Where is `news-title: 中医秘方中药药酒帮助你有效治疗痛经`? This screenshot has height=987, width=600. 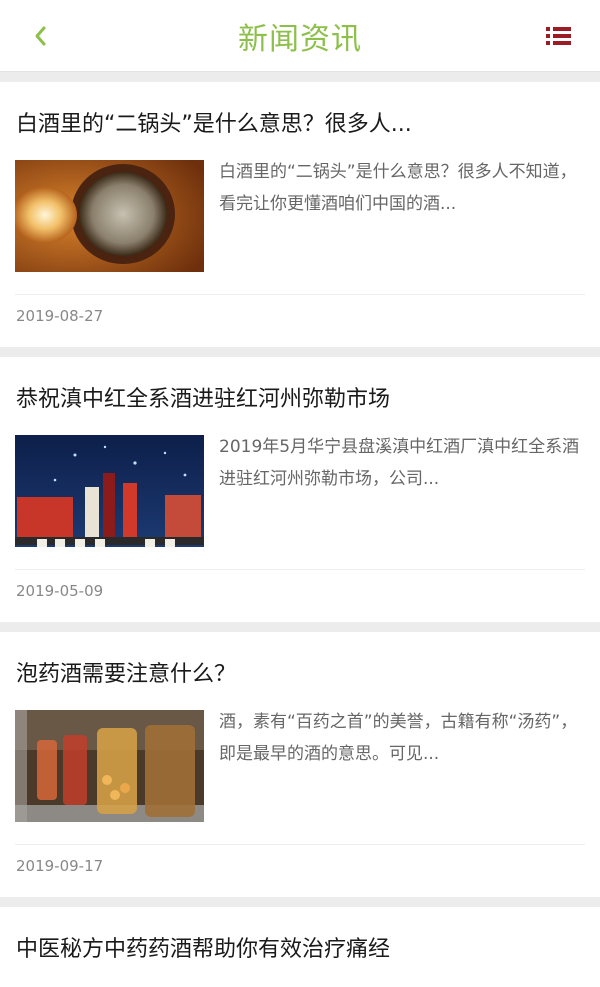
news-title: 中医秘方中药药酒帮助你有效治疗痛经 is located at coordinates (301, 947).